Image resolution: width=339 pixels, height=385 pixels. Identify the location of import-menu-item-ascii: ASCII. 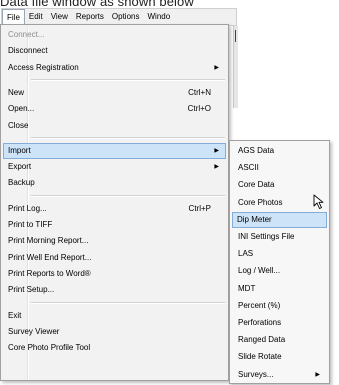
(279, 168).